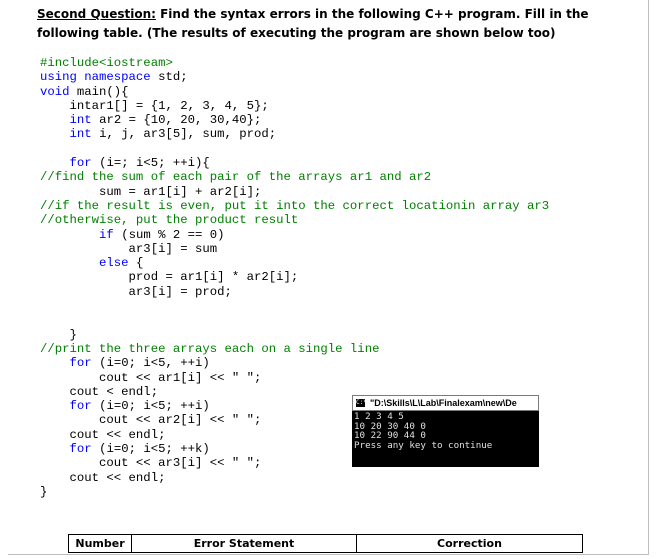 The image size is (658, 559). Describe the element at coordinates (188, 134) in the screenshot. I see `code-text: i, j, ar3[5], sum, prod;` at that location.